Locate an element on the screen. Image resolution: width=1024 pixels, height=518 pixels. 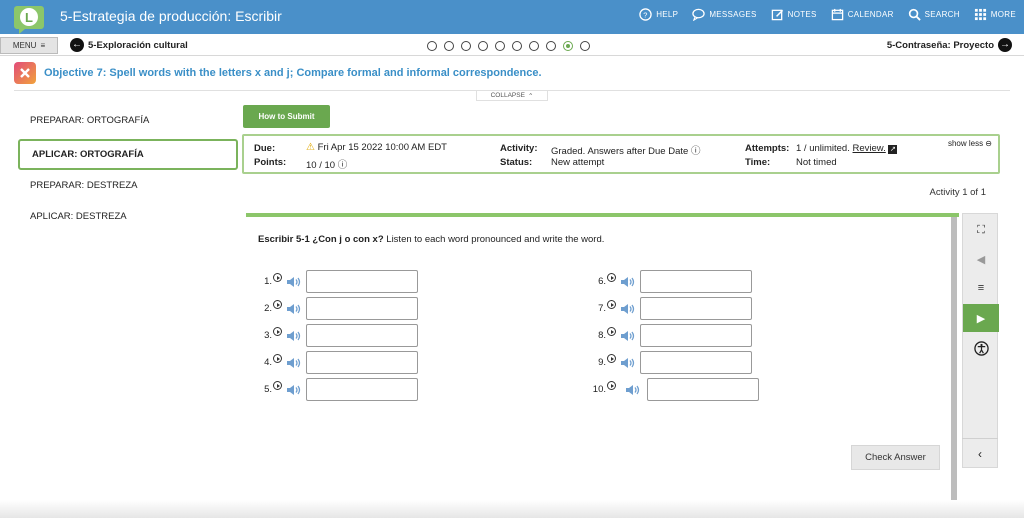
grid-icon is located at coordinates (980, 14).